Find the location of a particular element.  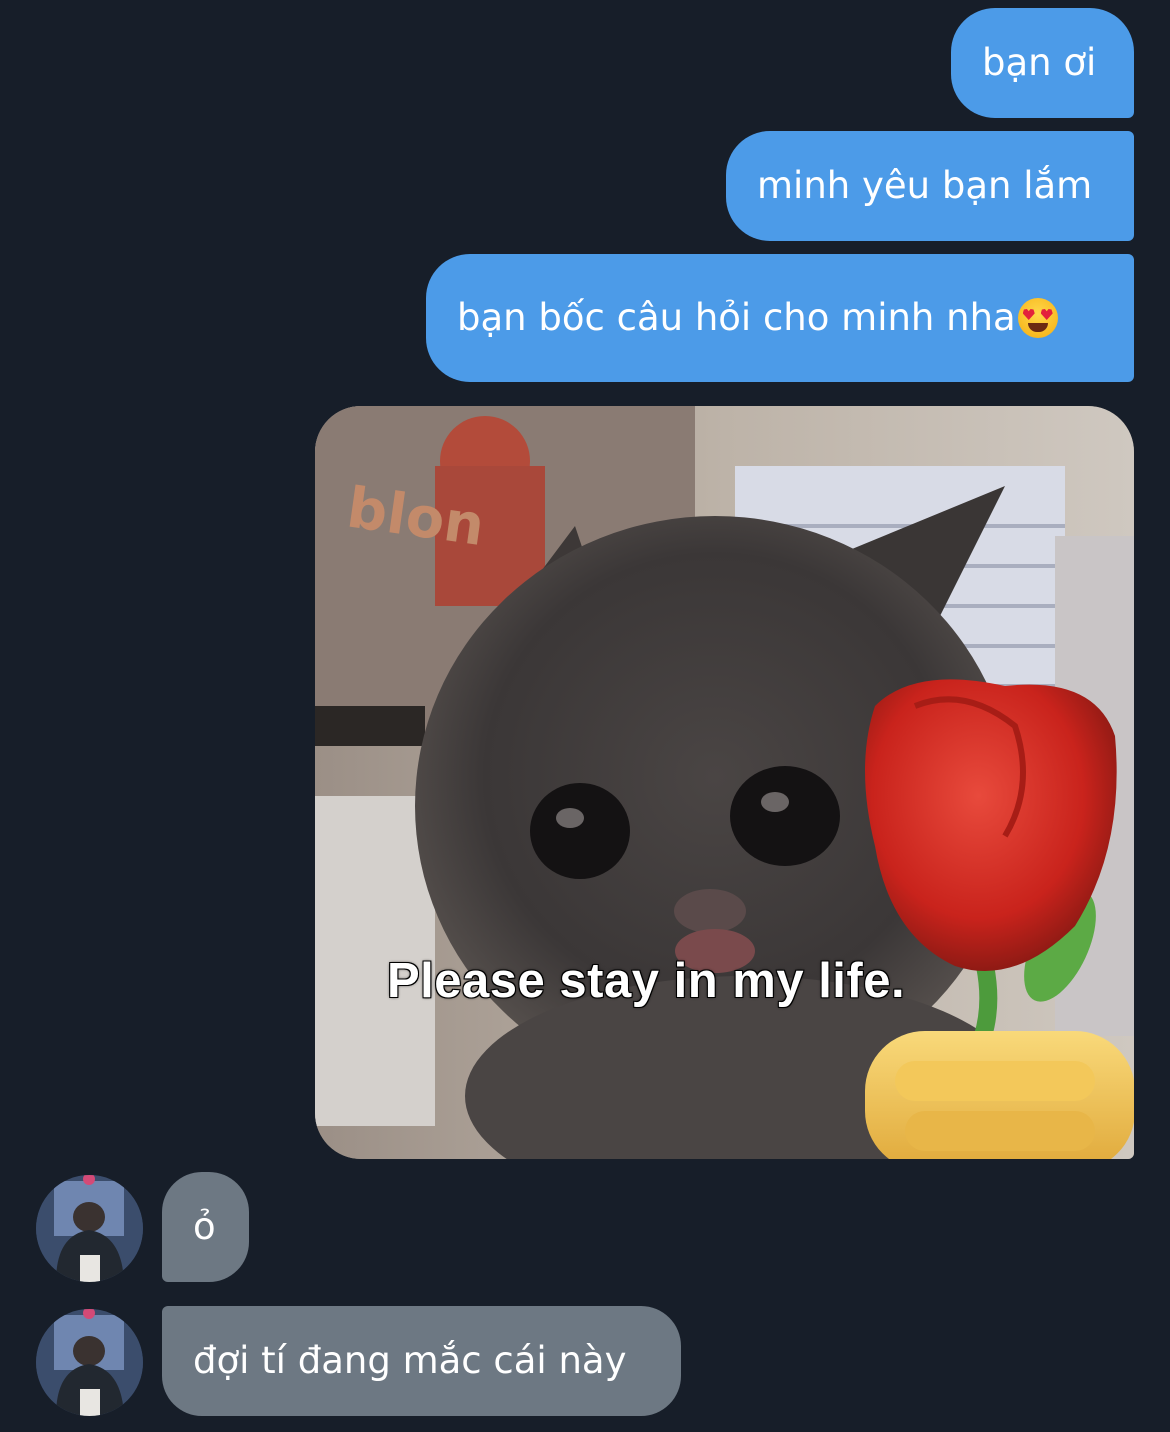

message-text: đợi tí đang mắc cái này is located at coordinates (410, 1360).